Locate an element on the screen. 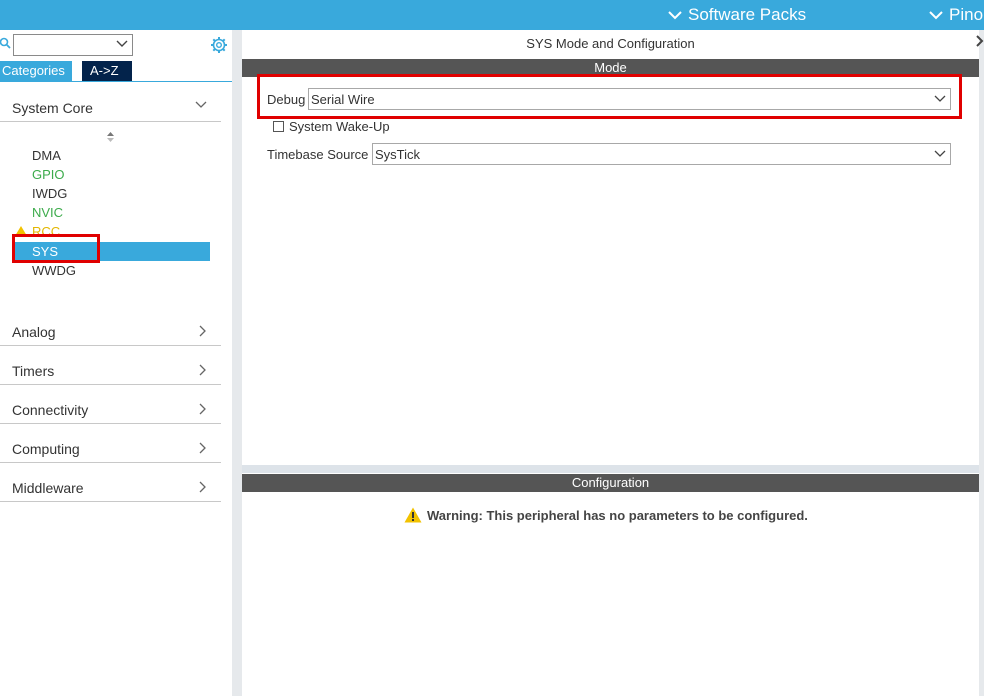  search-icon is located at coordinates (5, 44).